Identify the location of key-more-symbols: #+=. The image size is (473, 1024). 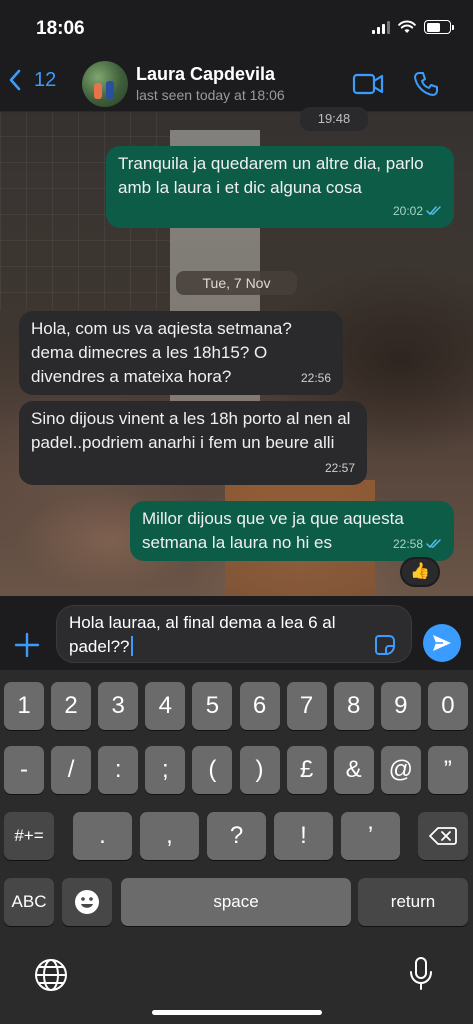
(29, 836).